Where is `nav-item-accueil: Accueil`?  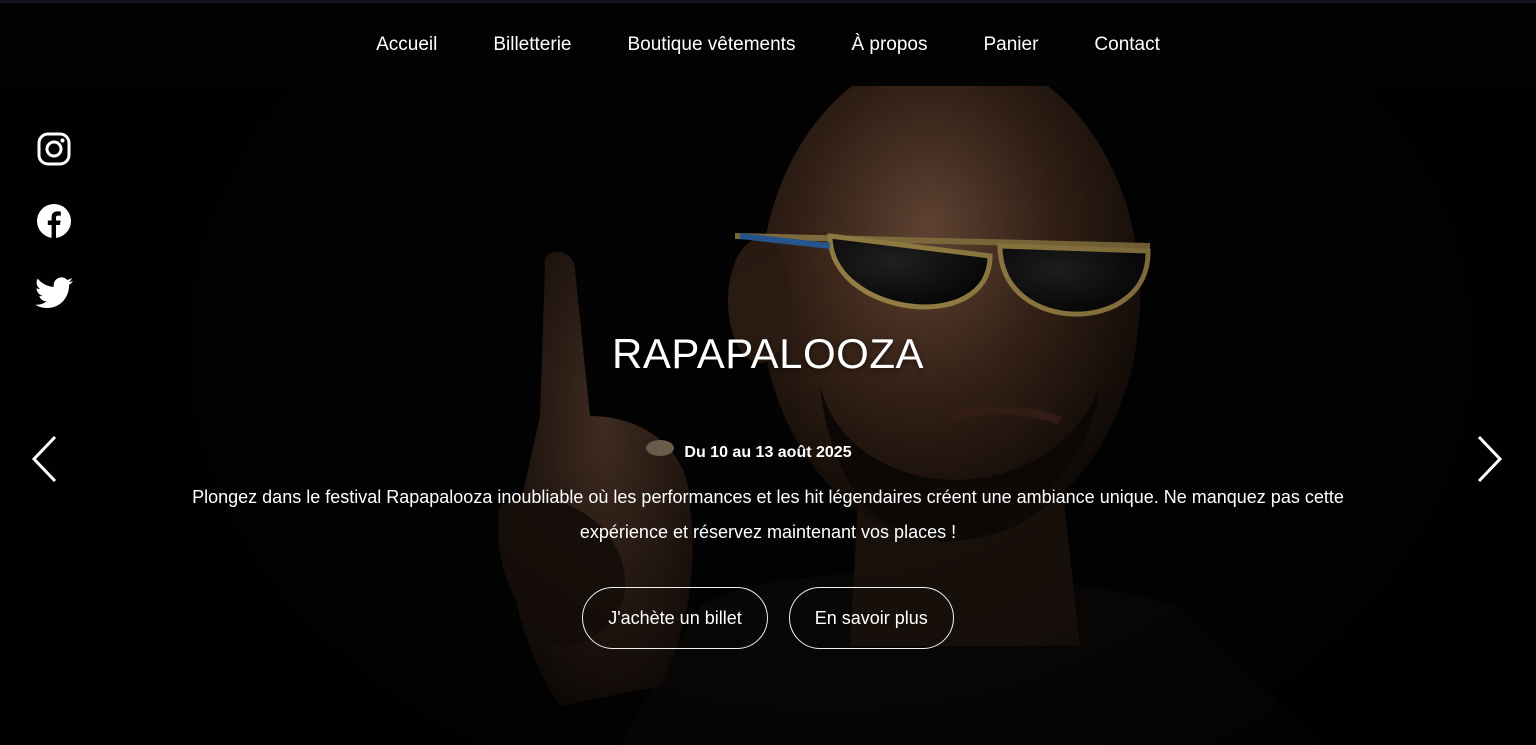 nav-item-accueil: Accueil is located at coordinates (406, 44).